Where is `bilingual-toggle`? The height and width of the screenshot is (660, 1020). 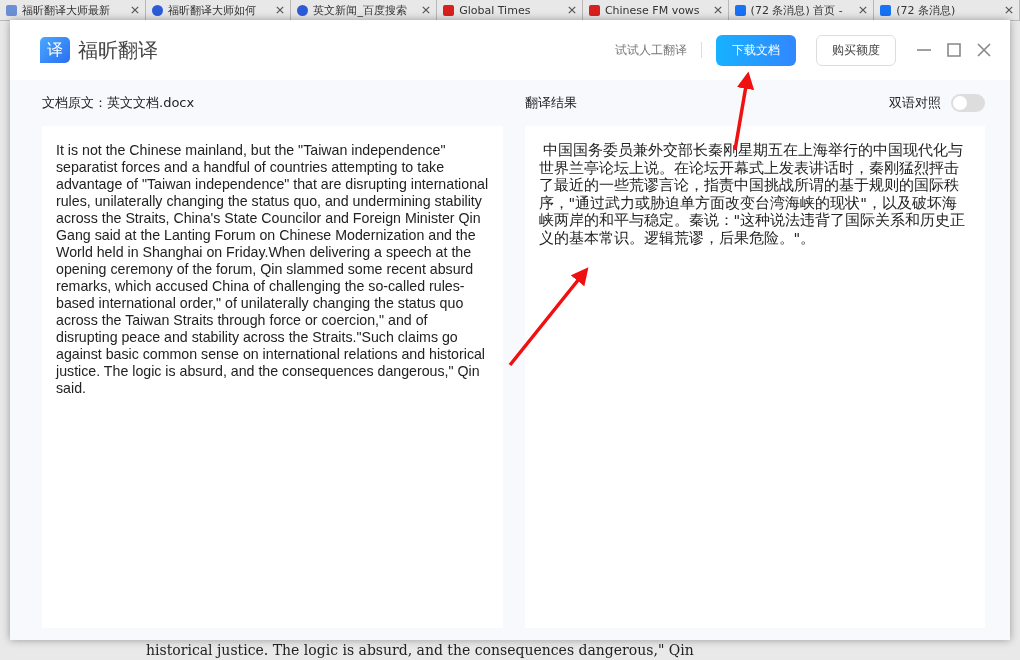
bilingual-toggle is located at coordinates (968, 103).